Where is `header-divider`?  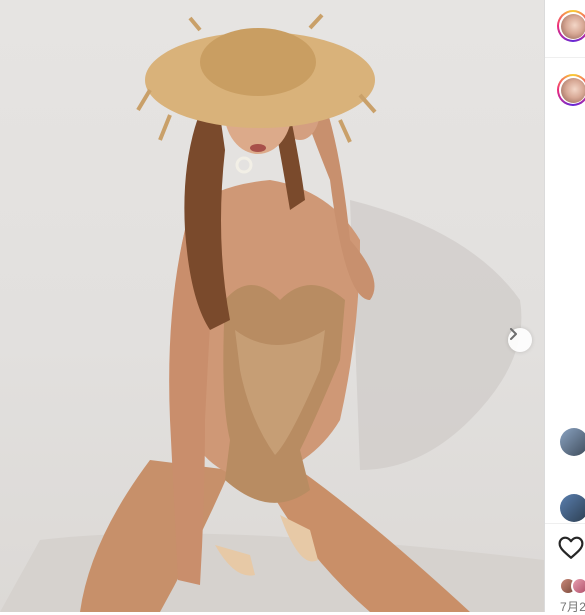
header-divider is located at coordinates (565, 57).